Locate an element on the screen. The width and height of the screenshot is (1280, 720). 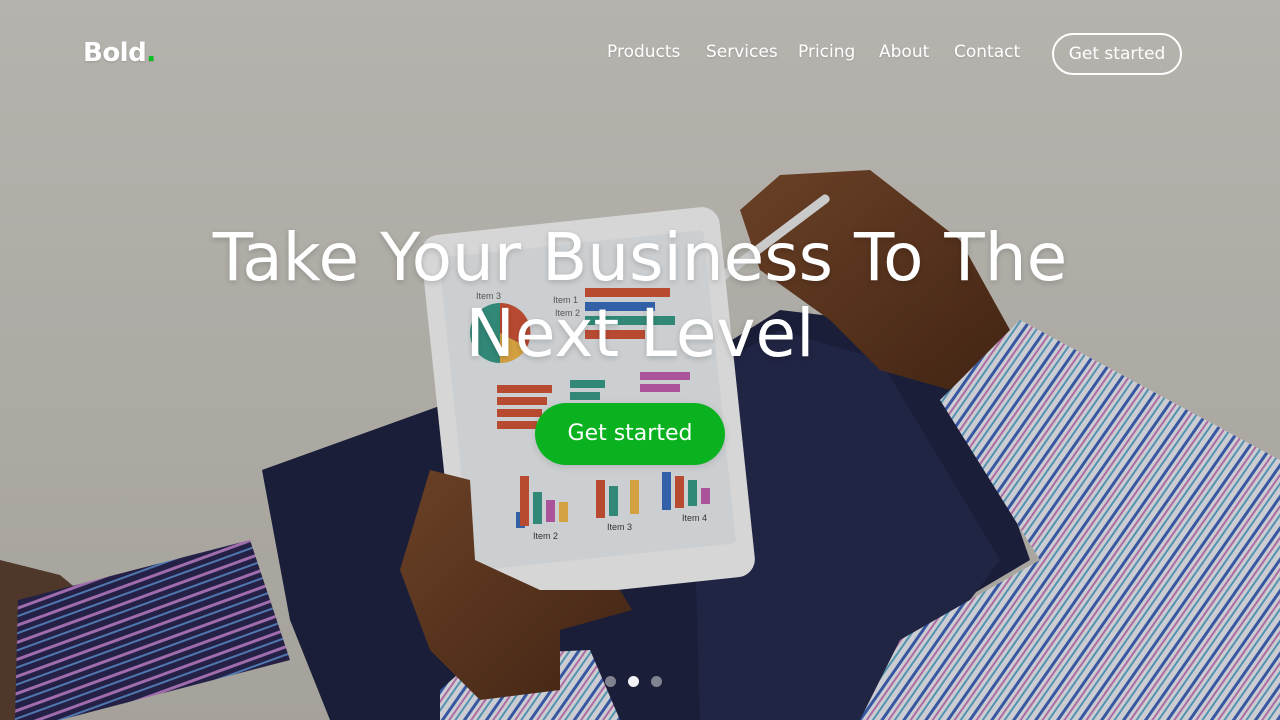
nav-item-contact: Contact is located at coordinates (987, 52).